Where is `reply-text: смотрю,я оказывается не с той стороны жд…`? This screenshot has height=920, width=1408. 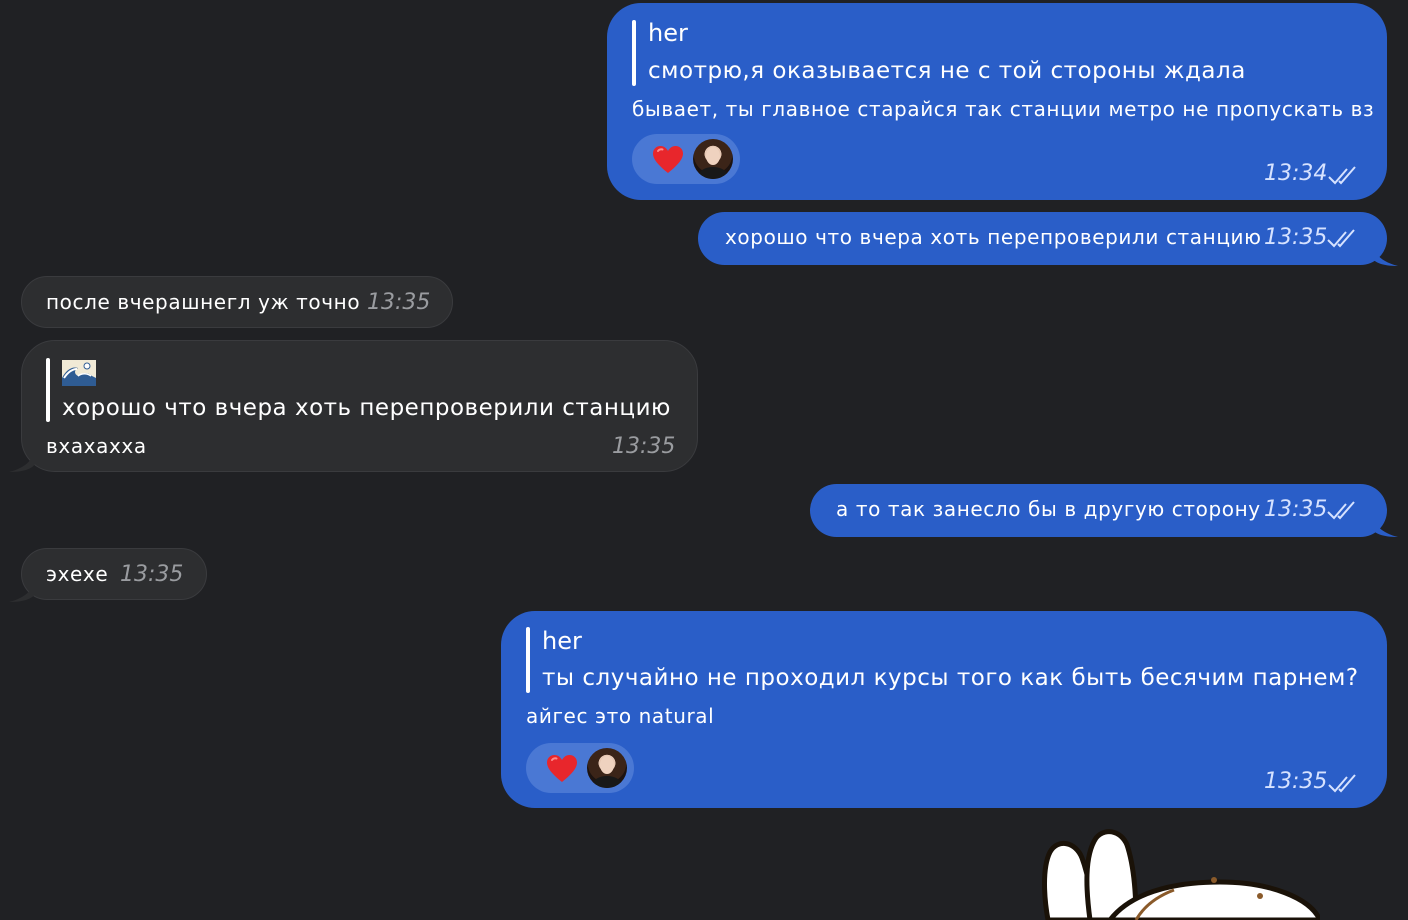 reply-text: смотрю,я оказывается не с той стороны жд… is located at coordinates (947, 71).